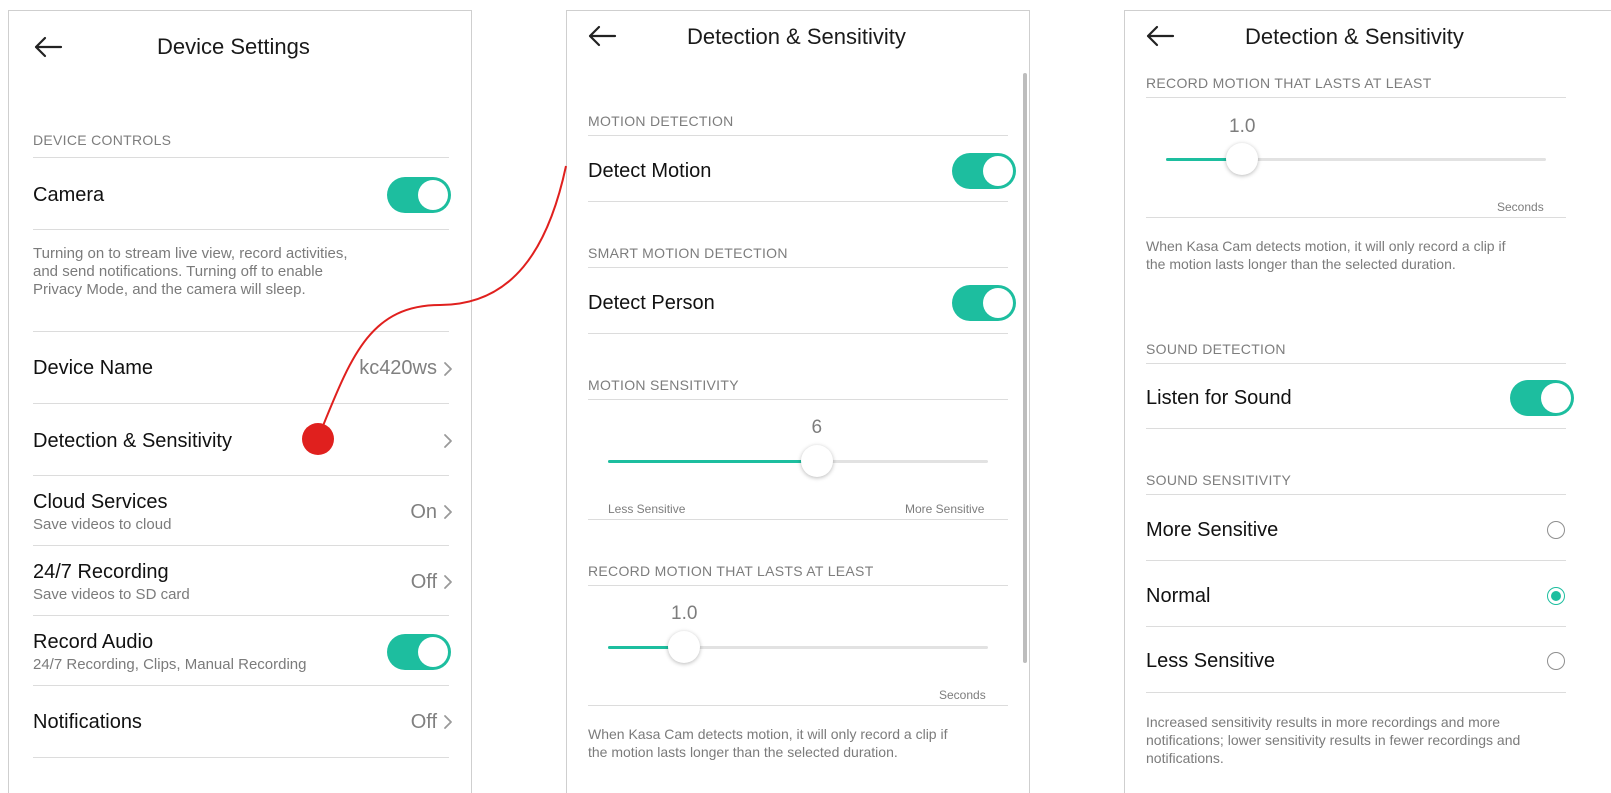 This screenshot has width=1611, height=793. I want to click on detect-person-toggle, so click(984, 303).